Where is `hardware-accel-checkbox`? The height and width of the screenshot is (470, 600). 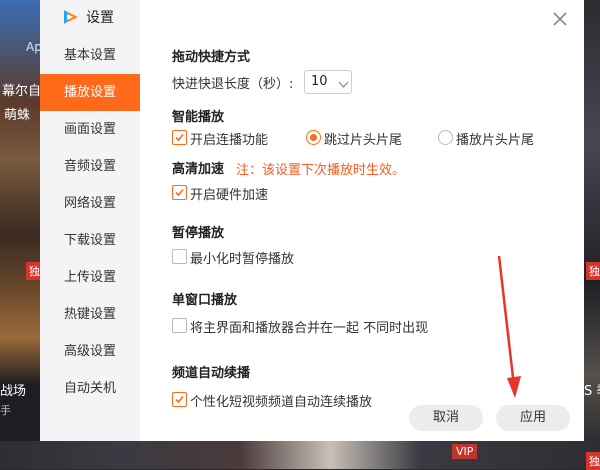 hardware-accel-checkbox is located at coordinates (179, 192).